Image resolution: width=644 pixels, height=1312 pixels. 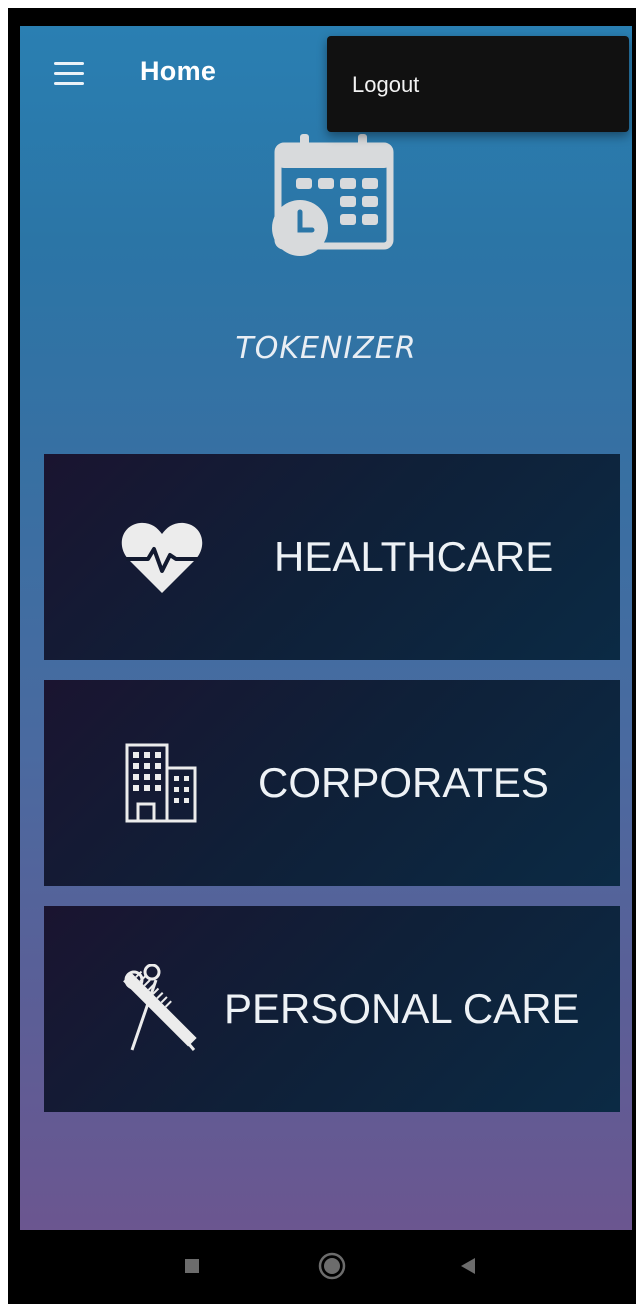 I want to click on calendar-clock-icon, so click(x=333, y=195).